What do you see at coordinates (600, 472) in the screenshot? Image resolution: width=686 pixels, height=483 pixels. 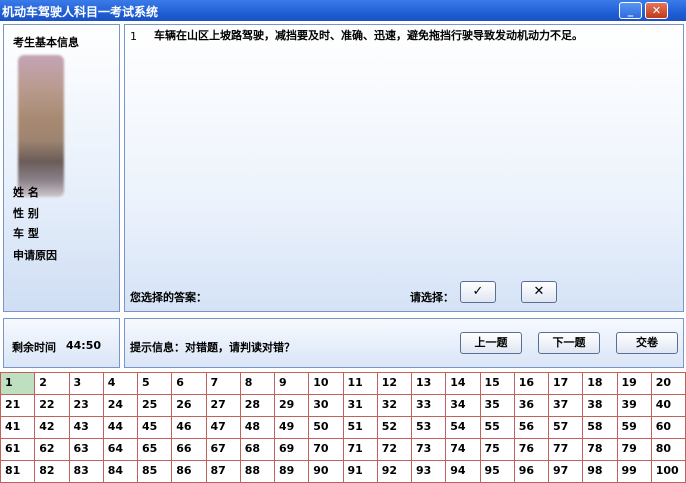 I see `question-cell-98: 98` at bounding box center [600, 472].